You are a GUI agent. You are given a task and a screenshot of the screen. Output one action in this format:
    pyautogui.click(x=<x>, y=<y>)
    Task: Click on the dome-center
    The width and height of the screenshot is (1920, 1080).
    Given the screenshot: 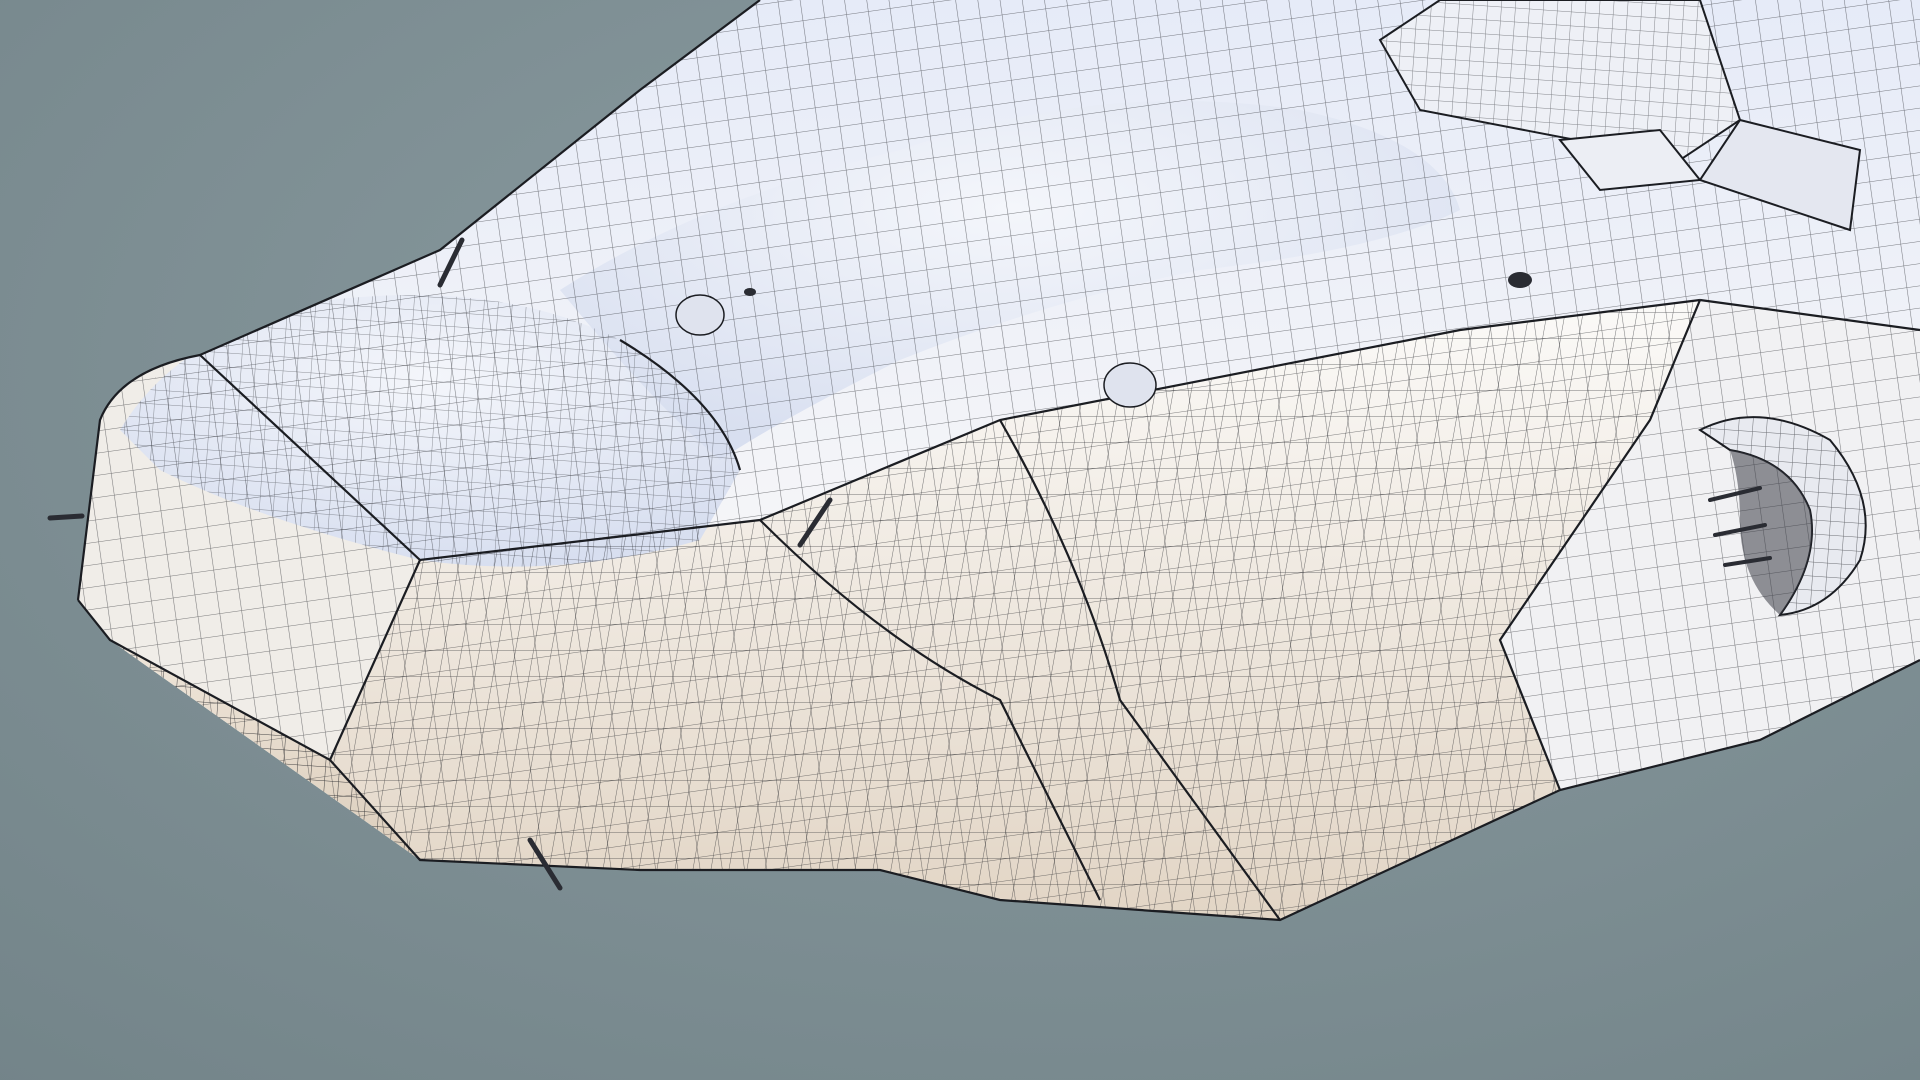 What is the action you would take?
    pyautogui.click(x=1130, y=385)
    